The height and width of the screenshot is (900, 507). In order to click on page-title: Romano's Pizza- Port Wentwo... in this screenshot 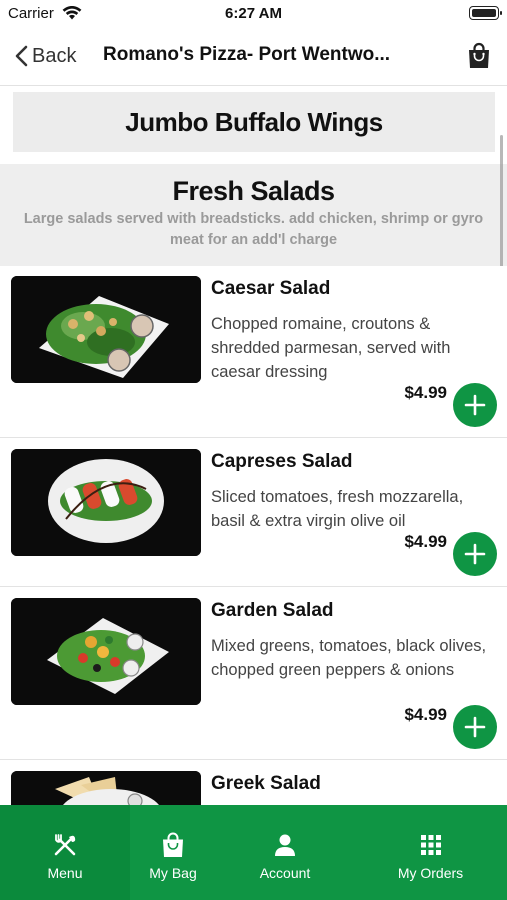, I will do `click(247, 54)`.